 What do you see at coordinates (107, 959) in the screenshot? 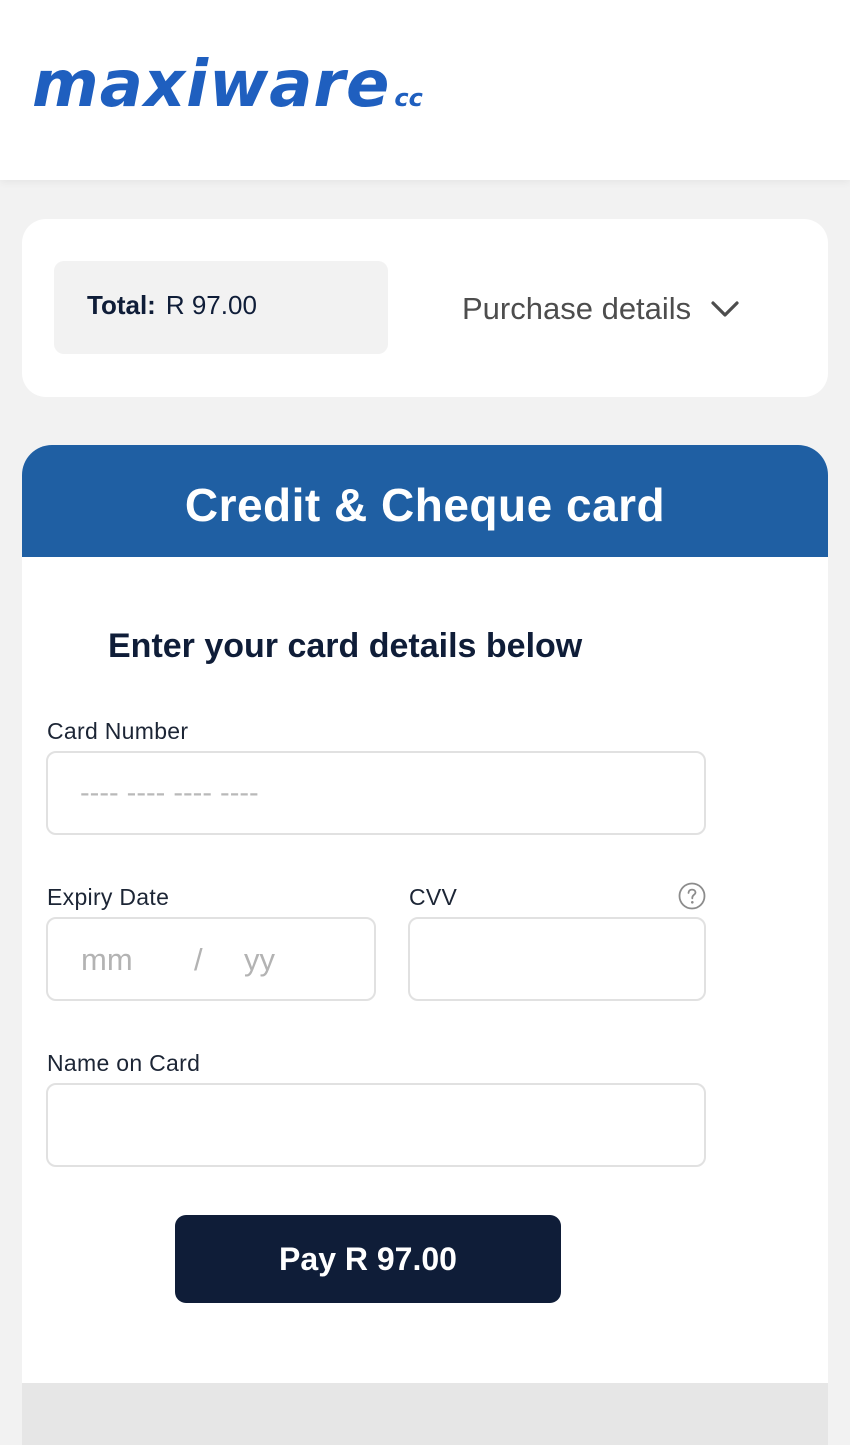
I see `expiry-month-placeholder: mm` at bounding box center [107, 959].